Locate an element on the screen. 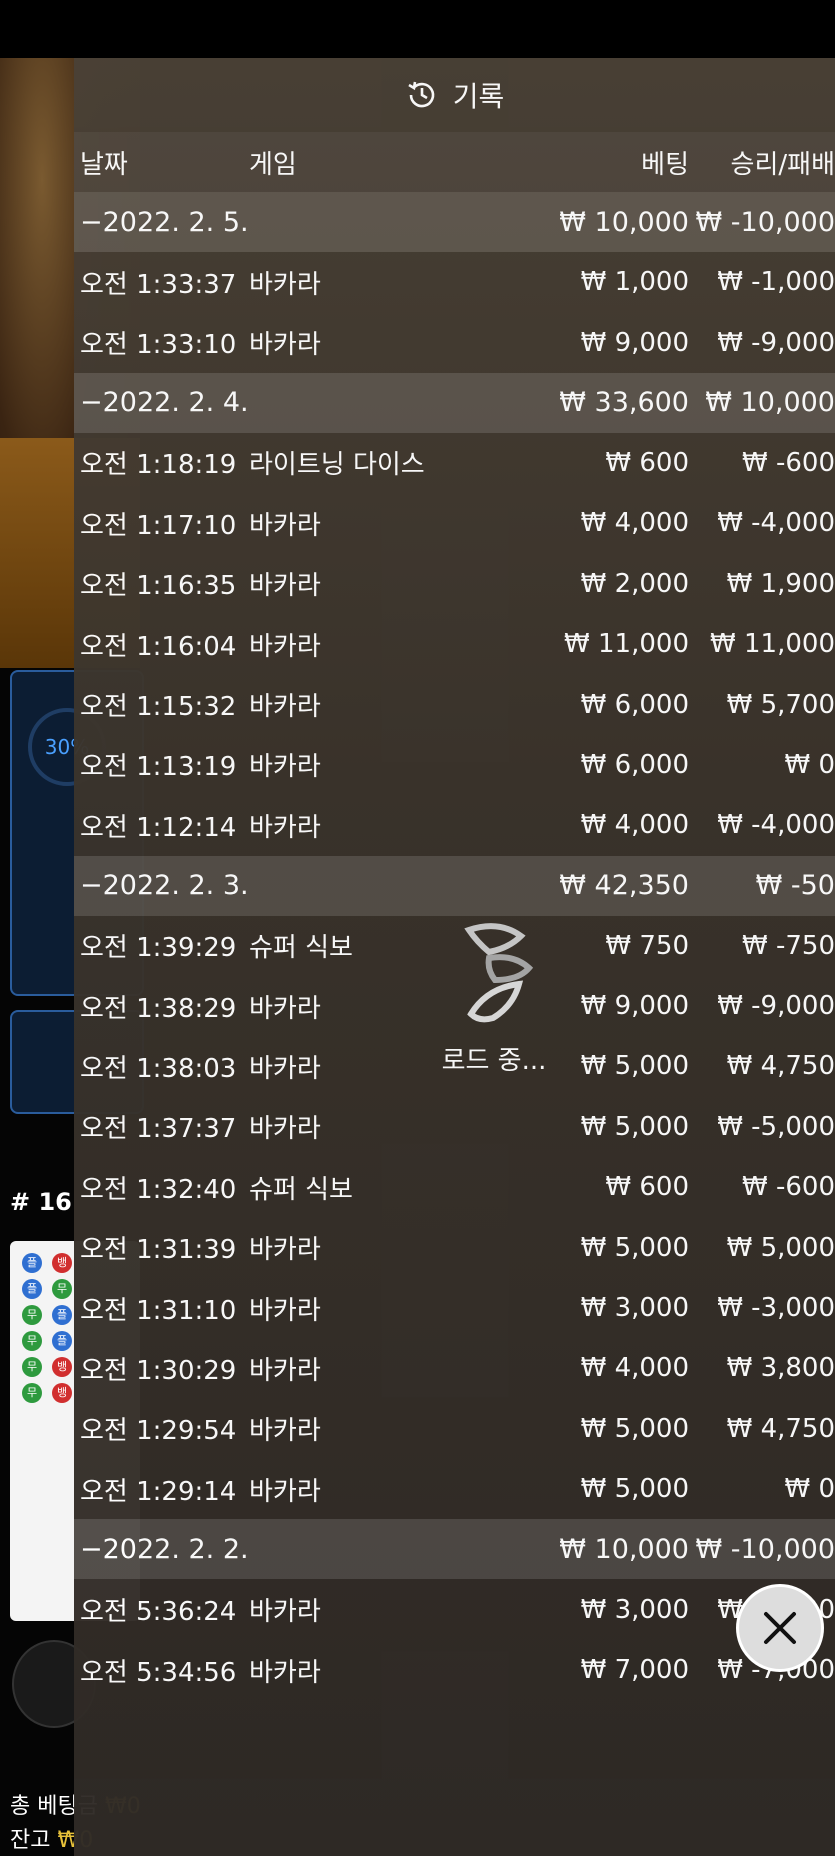 The image size is (835, 1856). row-time: 오전 1:29:14 is located at coordinates (158, 1491).